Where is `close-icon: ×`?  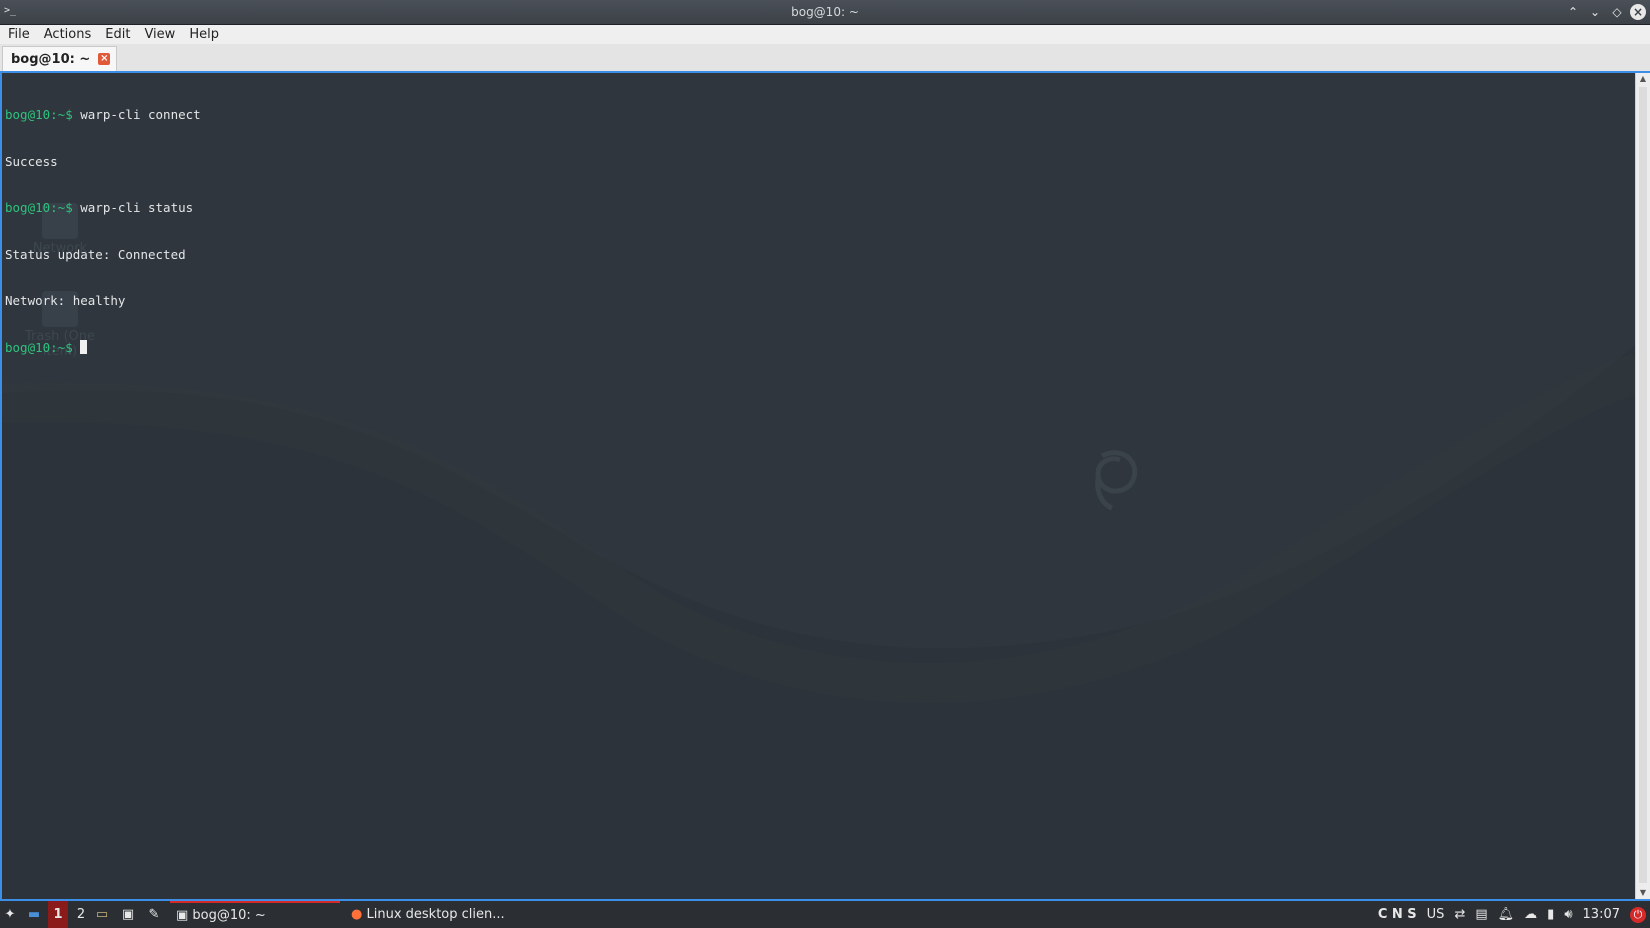 close-icon: × is located at coordinates (1638, 12).